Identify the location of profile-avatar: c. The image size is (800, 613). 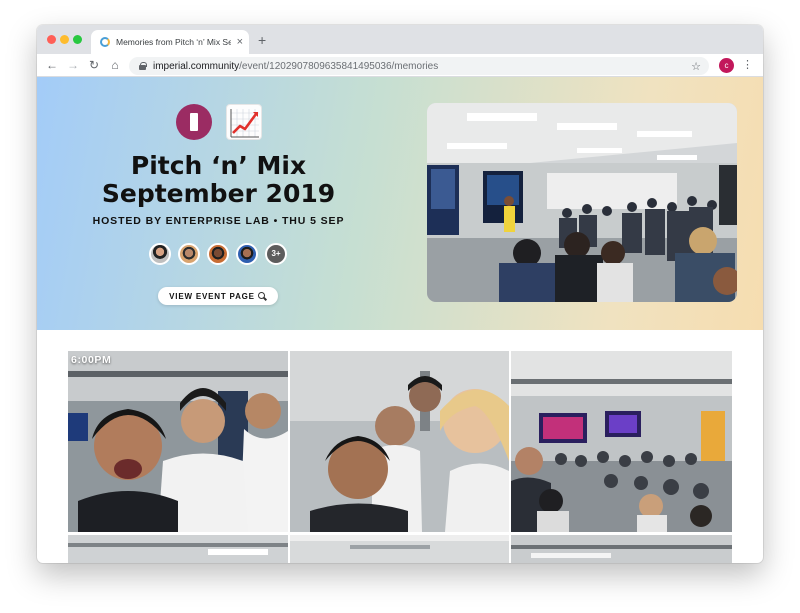
(726, 65).